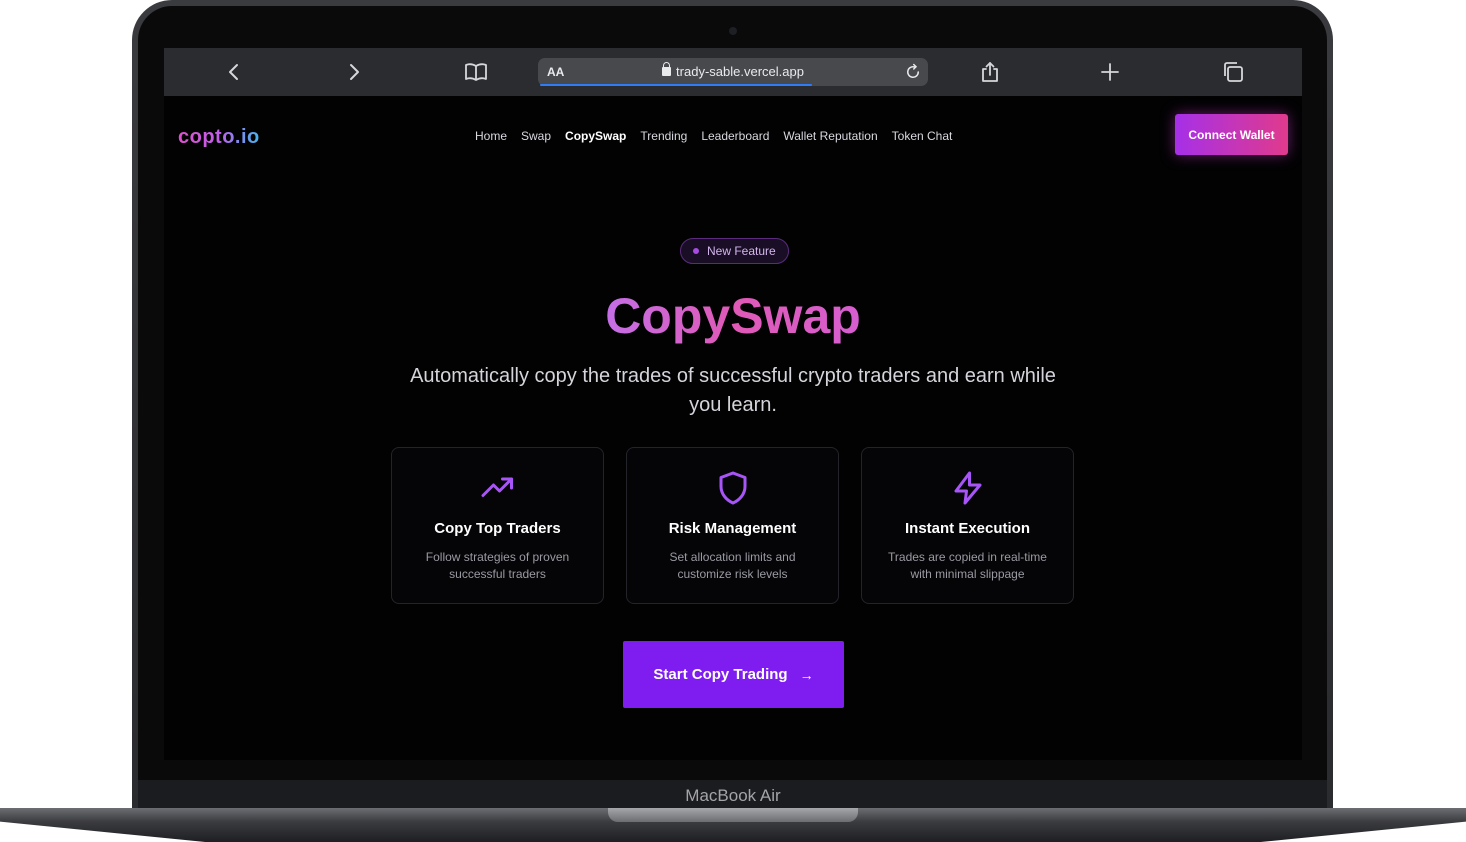  I want to click on nav-home: Home, so click(491, 136).